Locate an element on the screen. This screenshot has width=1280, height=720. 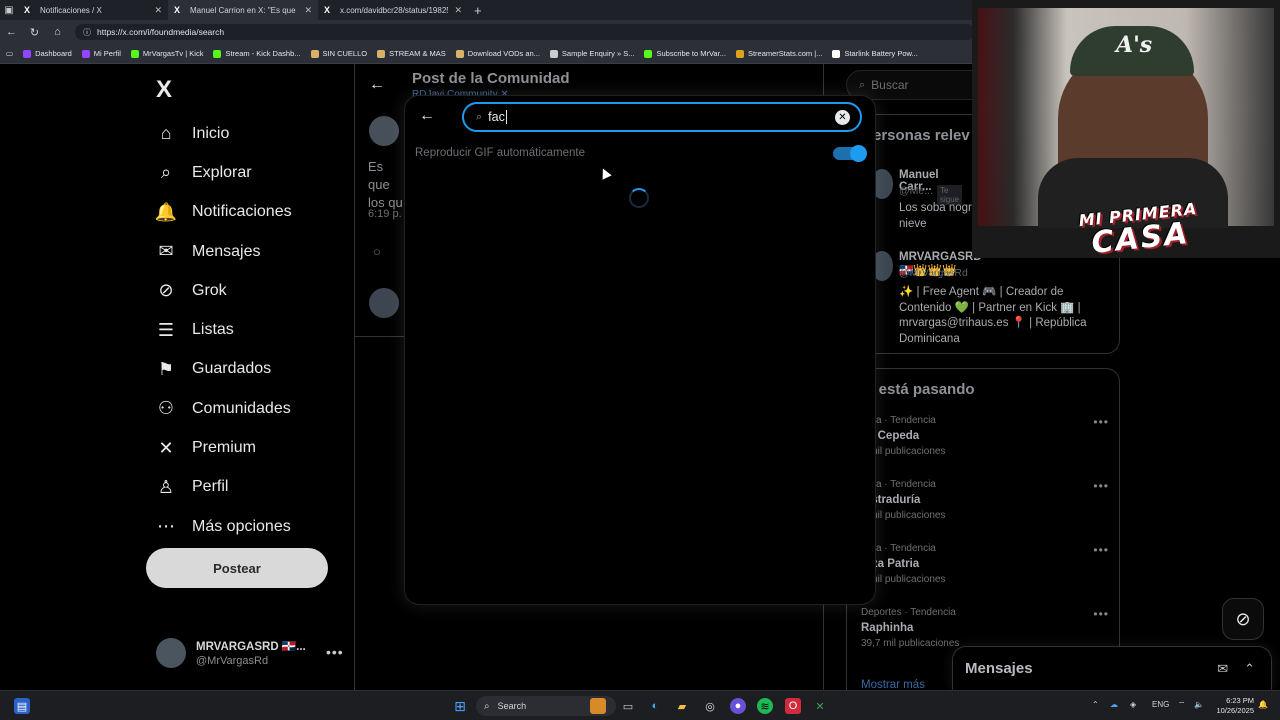
gif-search-value: fac is located at coordinates (496, 117).